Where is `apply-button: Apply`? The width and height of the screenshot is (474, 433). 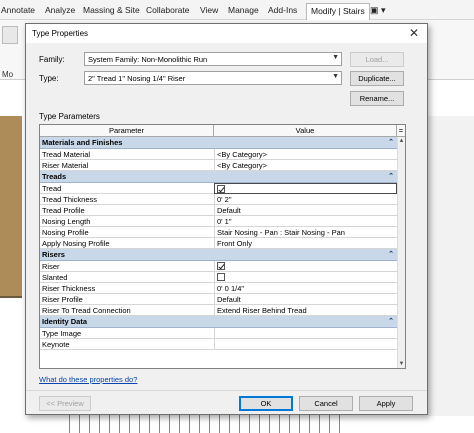 apply-button: Apply is located at coordinates (386, 403).